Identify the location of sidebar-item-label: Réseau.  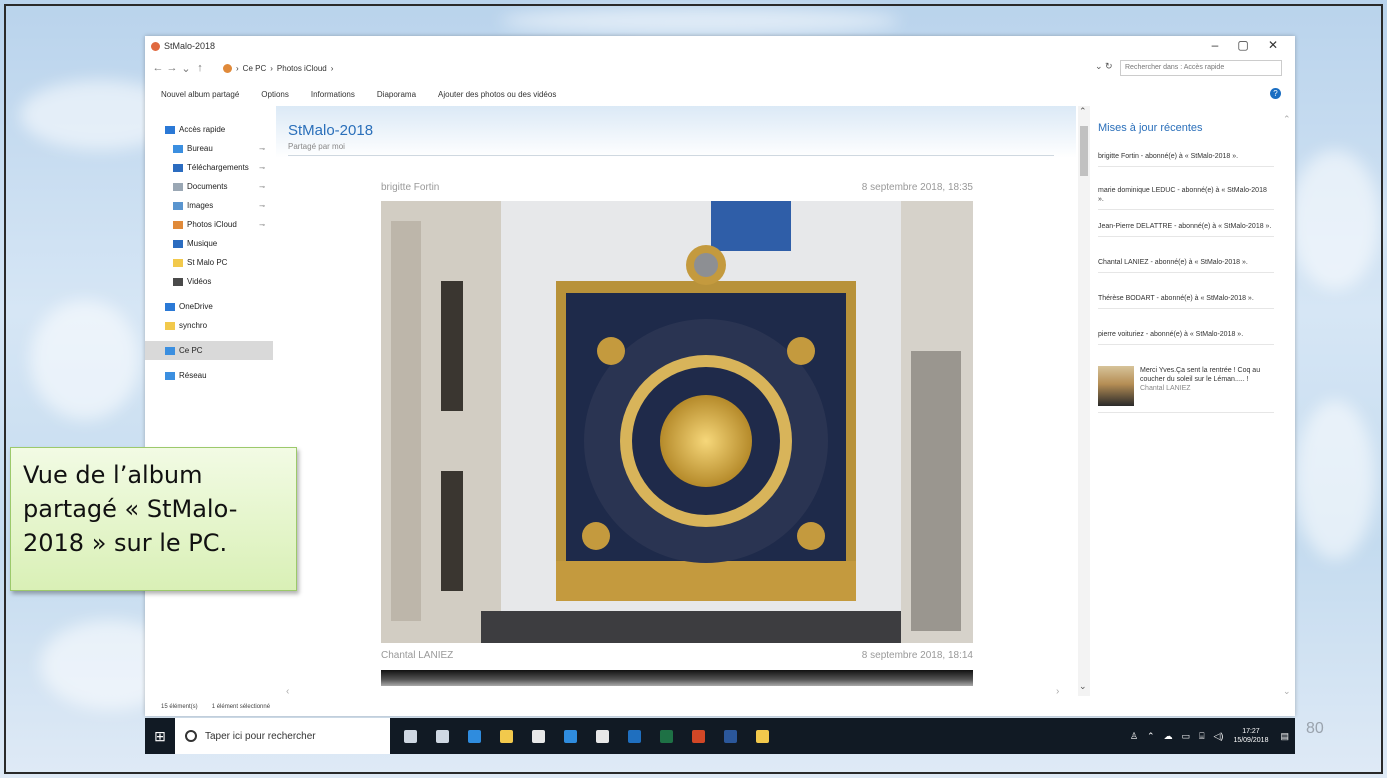
(193, 375).